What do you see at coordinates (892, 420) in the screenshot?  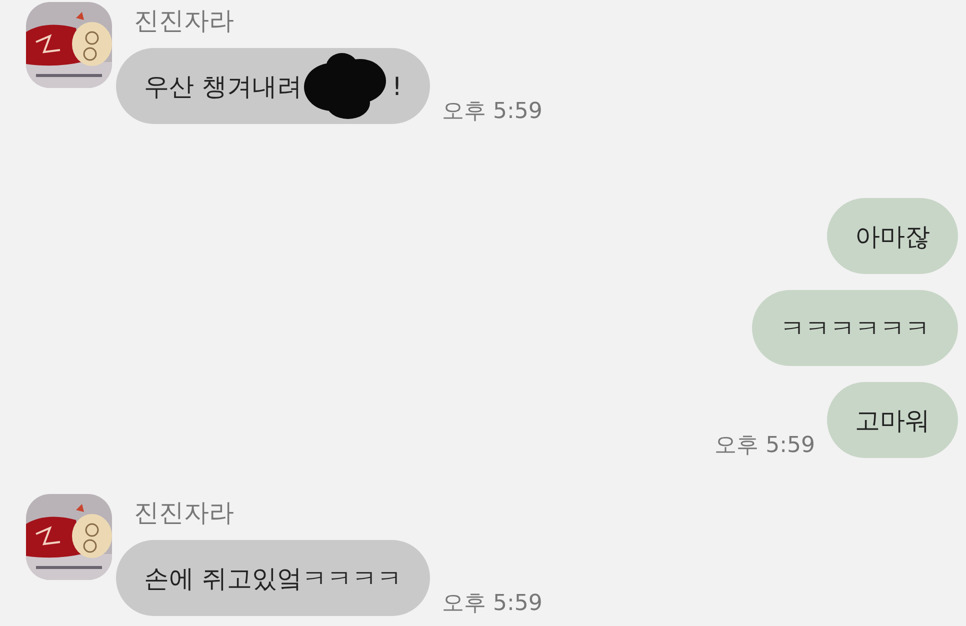 I see `message-text: 고마워` at bounding box center [892, 420].